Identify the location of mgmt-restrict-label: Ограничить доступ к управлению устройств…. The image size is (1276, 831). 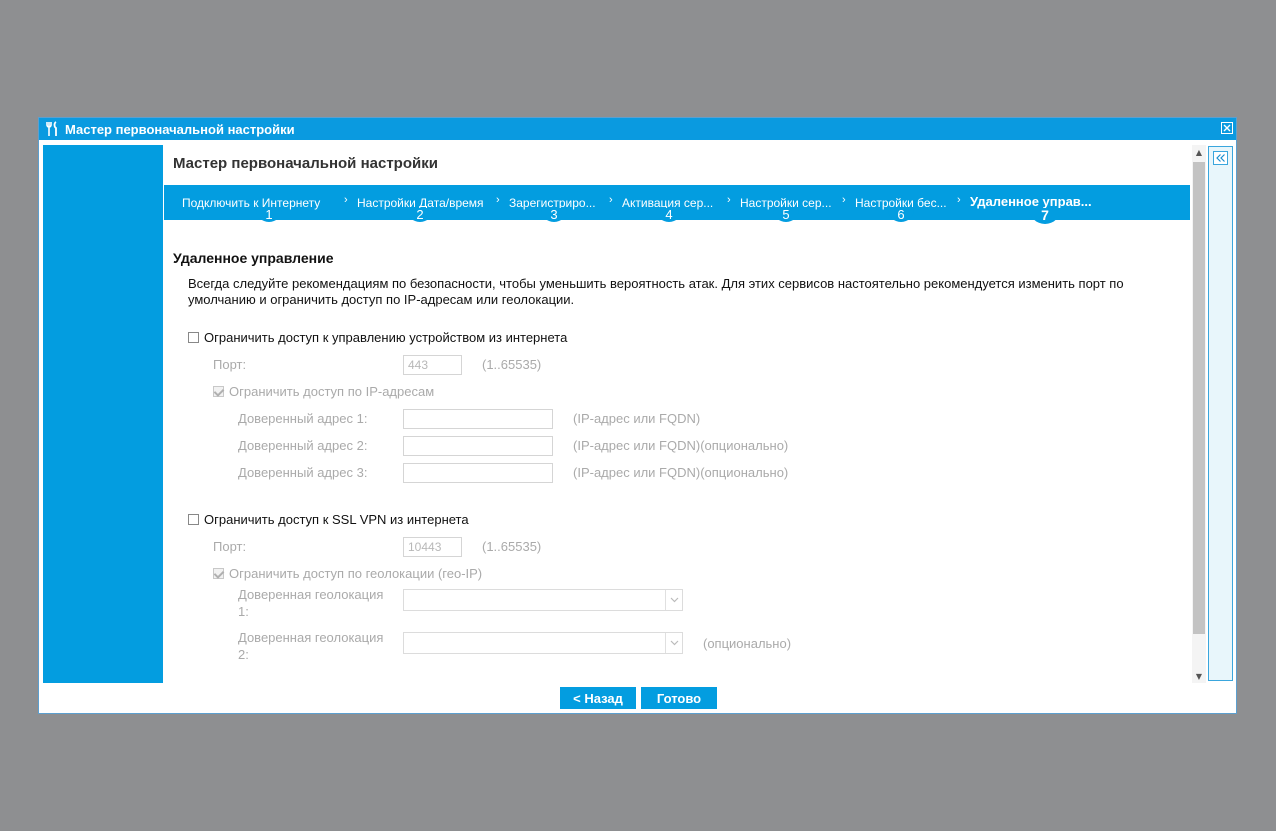
(386, 337).